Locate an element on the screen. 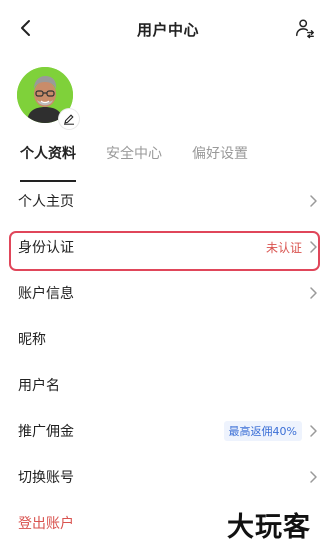 This screenshot has height=551, width=336. row-label: 身份认证 is located at coordinates (46, 248).